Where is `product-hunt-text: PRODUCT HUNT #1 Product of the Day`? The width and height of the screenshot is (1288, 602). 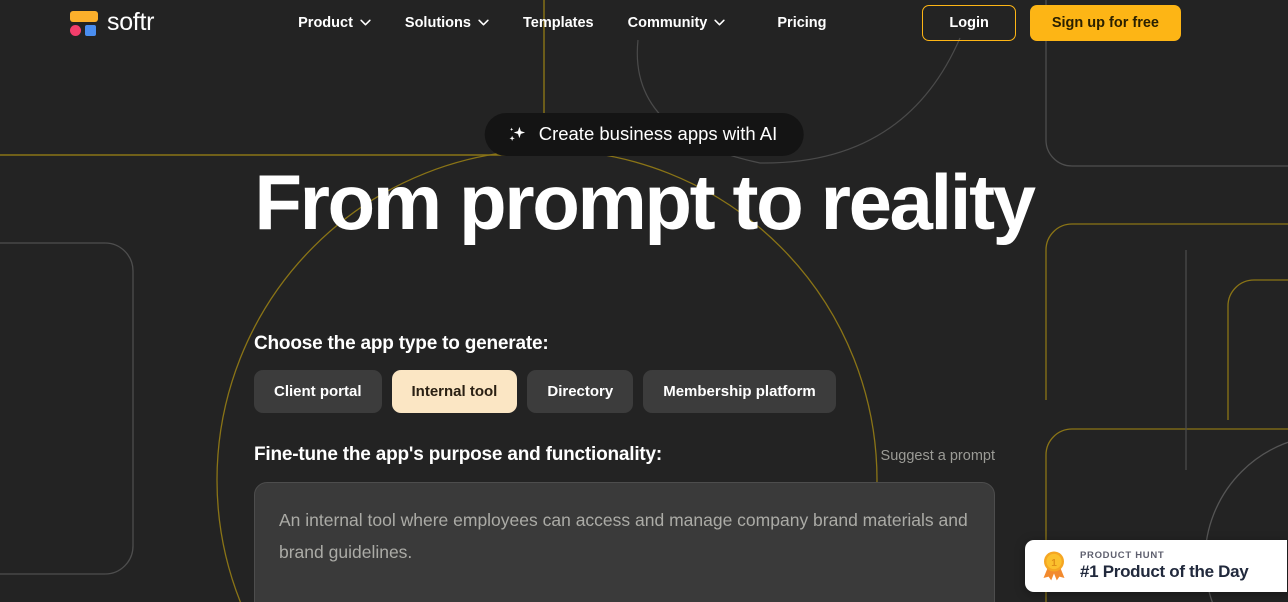 product-hunt-text: PRODUCT HUNT #1 Product of the Day is located at coordinates (1164, 566).